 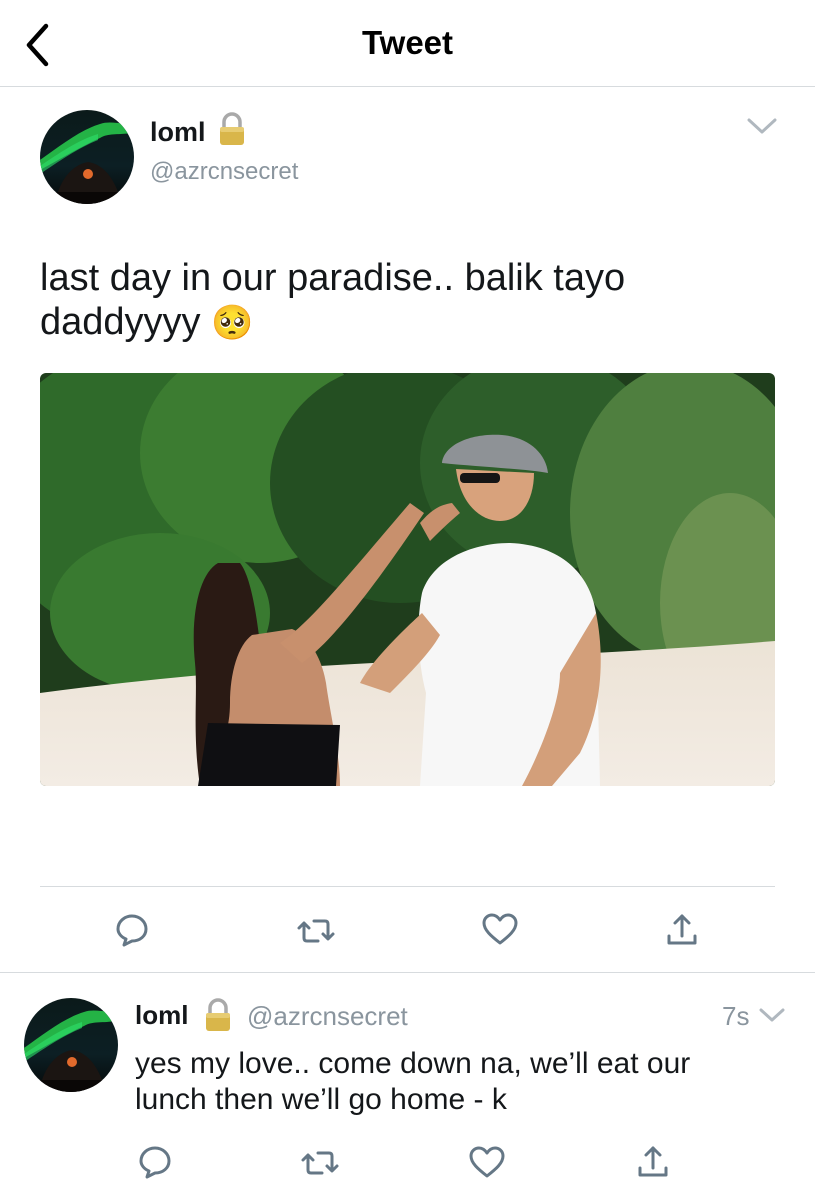 What do you see at coordinates (736, 1016) in the screenshot?
I see `reply-timestamp: 7s` at bounding box center [736, 1016].